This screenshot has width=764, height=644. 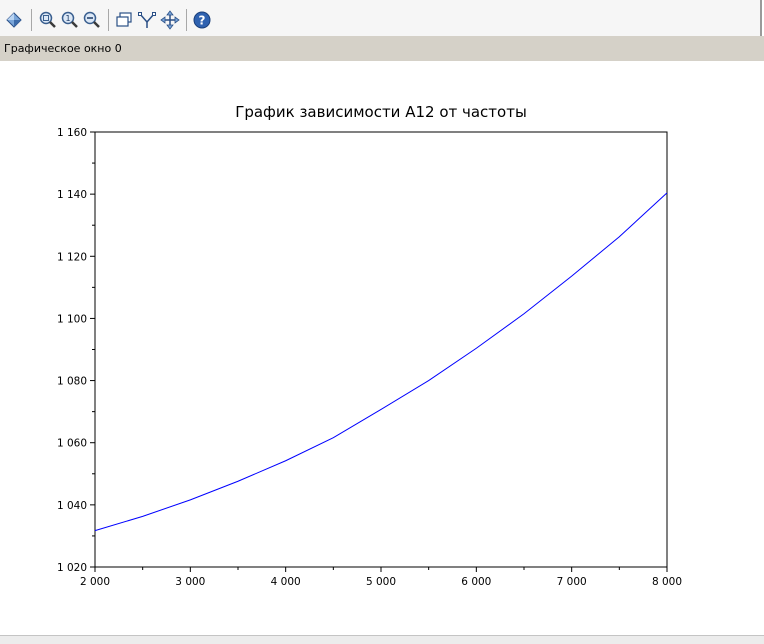 I want to click on edit-curve-icon, so click(x=147, y=20).